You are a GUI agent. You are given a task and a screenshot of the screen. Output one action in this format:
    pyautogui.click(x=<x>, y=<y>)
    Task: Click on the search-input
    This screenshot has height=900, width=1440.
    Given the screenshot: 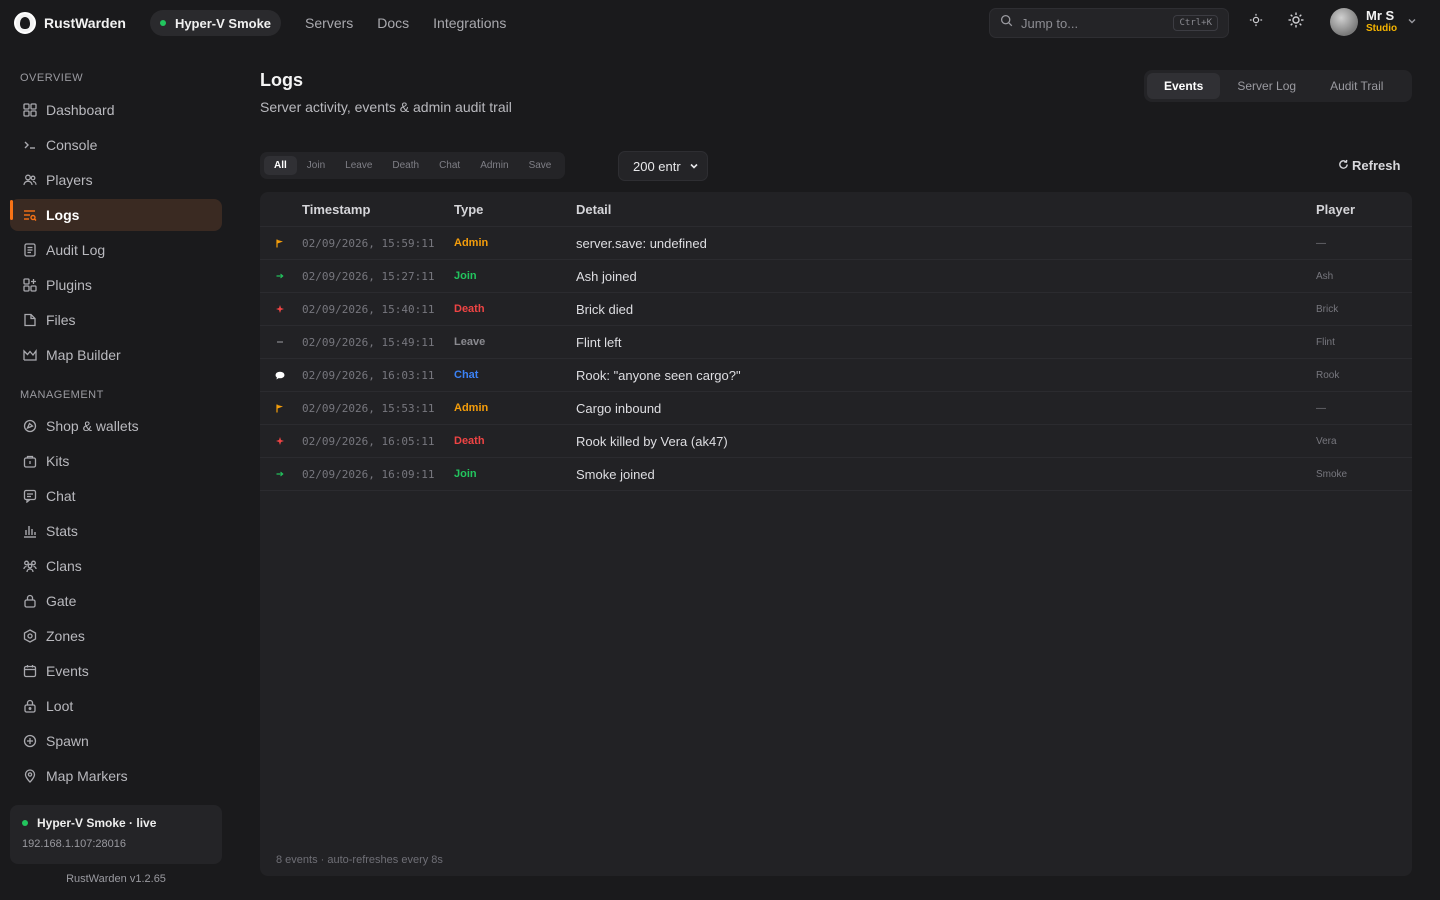 What is the action you would take?
    pyautogui.click(x=1091, y=23)
    